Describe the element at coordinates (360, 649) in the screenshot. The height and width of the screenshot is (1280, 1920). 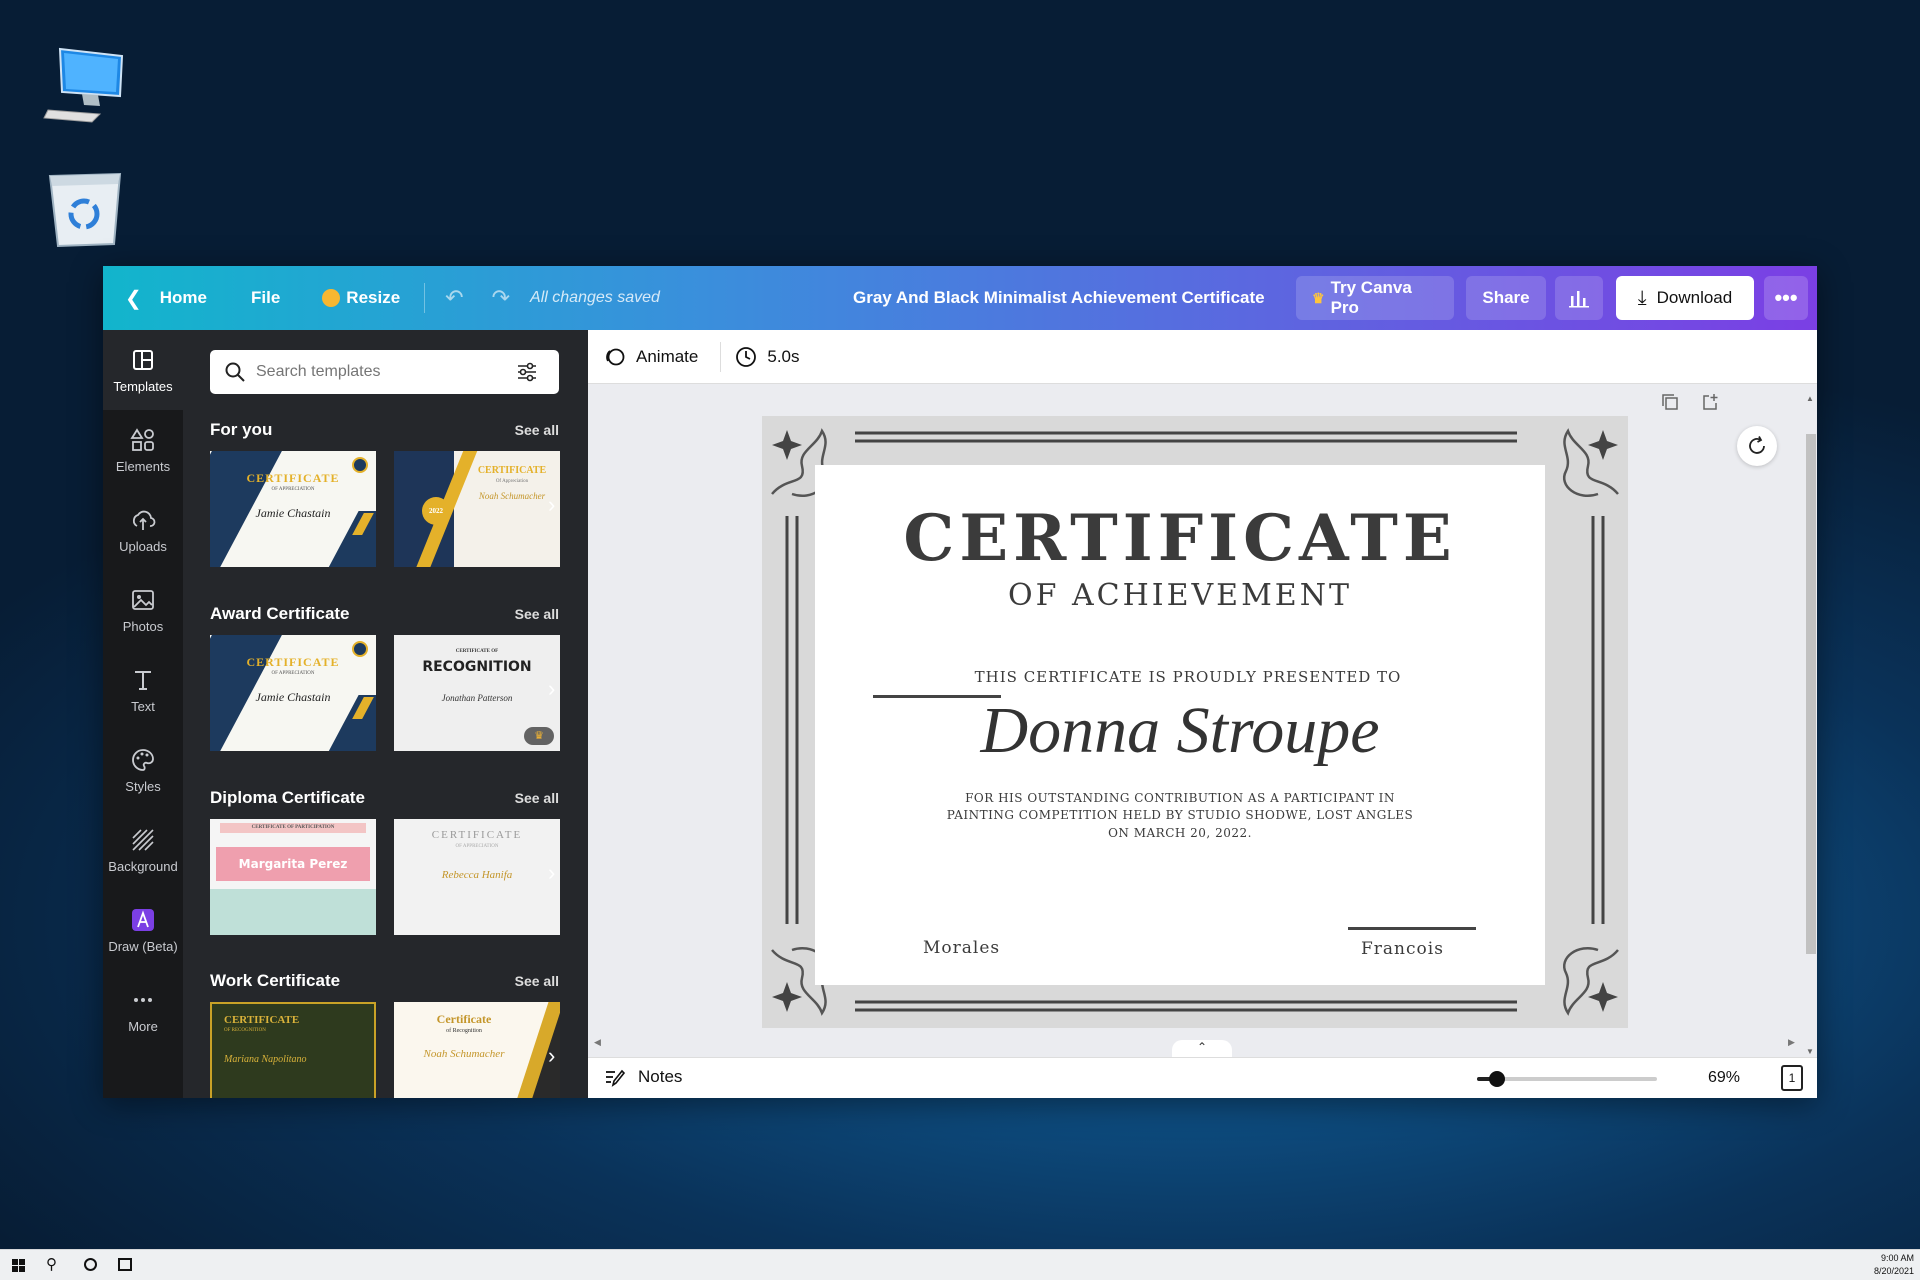
I see `medal-icon` at that location.